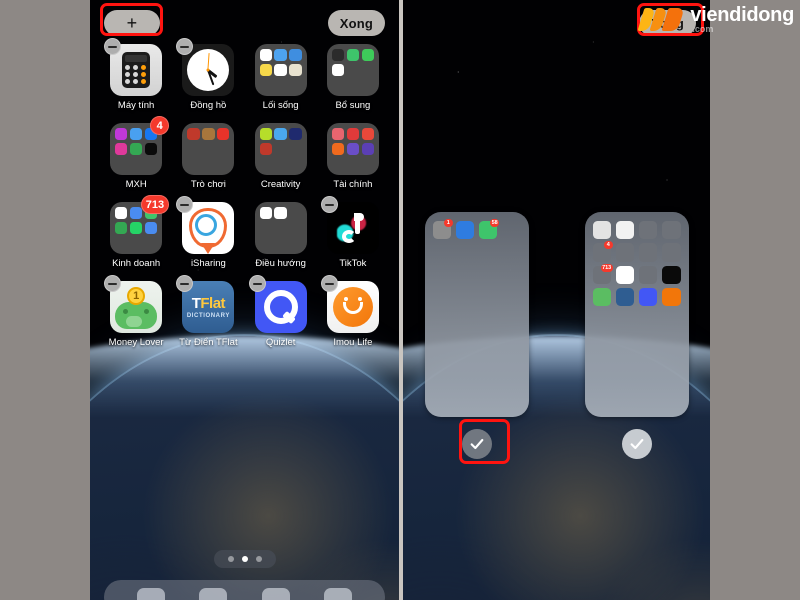 The image size is (800, 600). What do you see at coordinates (636, 314) in the screenshot?
I see `page-thumbnail: 4 713` at bounding box center [636, 314].